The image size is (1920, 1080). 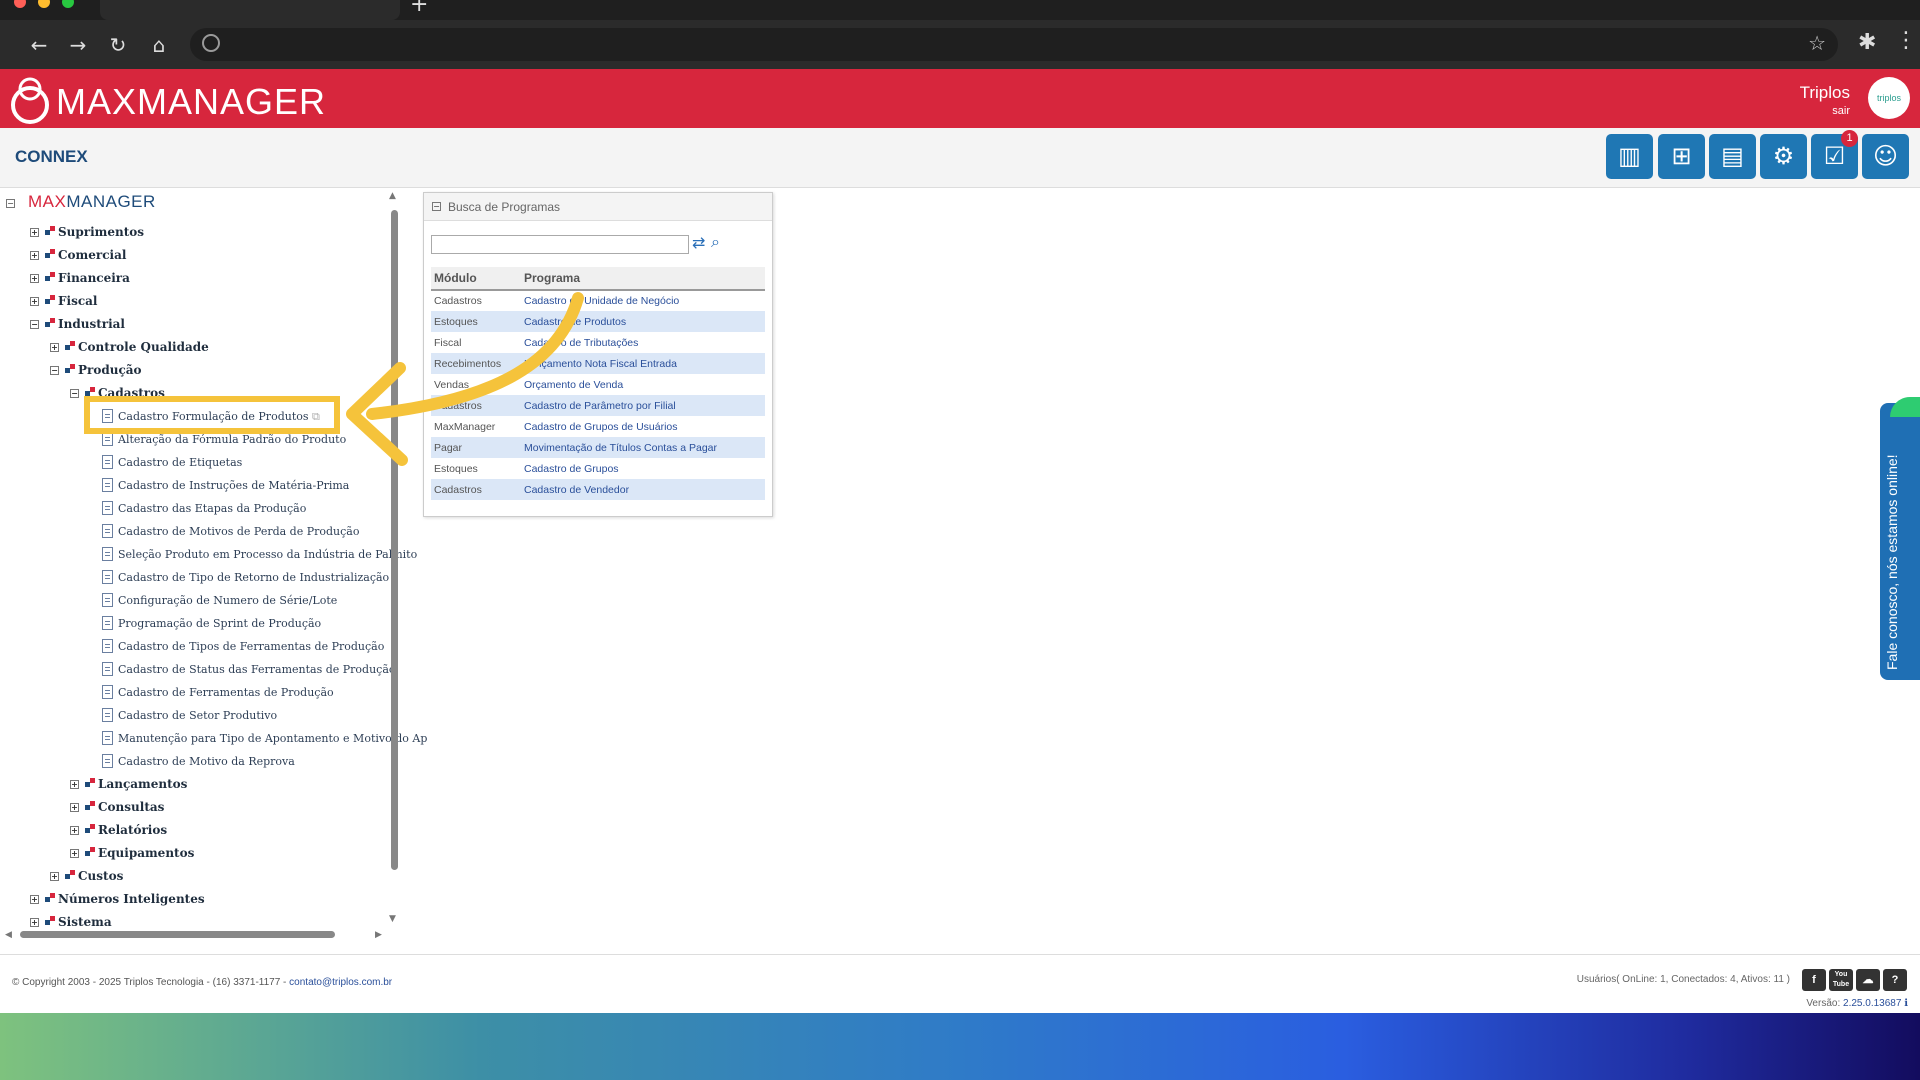 What do you see at coordinates (189, 718) in the screenshot?
I see `tree-program-item: Cadastro de Setor Produtivo` at bounding box center [189, 718].